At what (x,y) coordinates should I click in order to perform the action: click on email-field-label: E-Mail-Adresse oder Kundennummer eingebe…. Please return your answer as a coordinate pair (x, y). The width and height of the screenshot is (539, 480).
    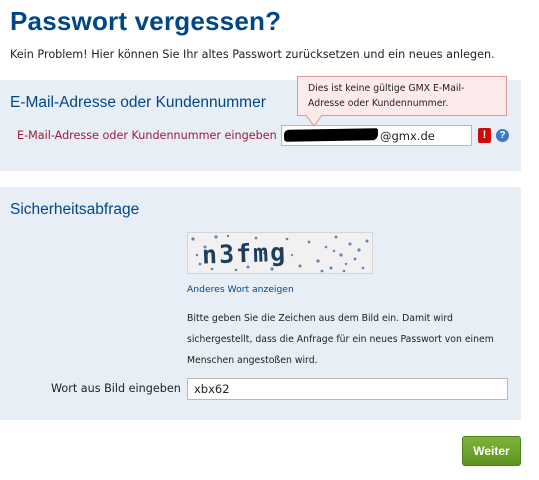
    Looking at the image, I should click on (147, 135).